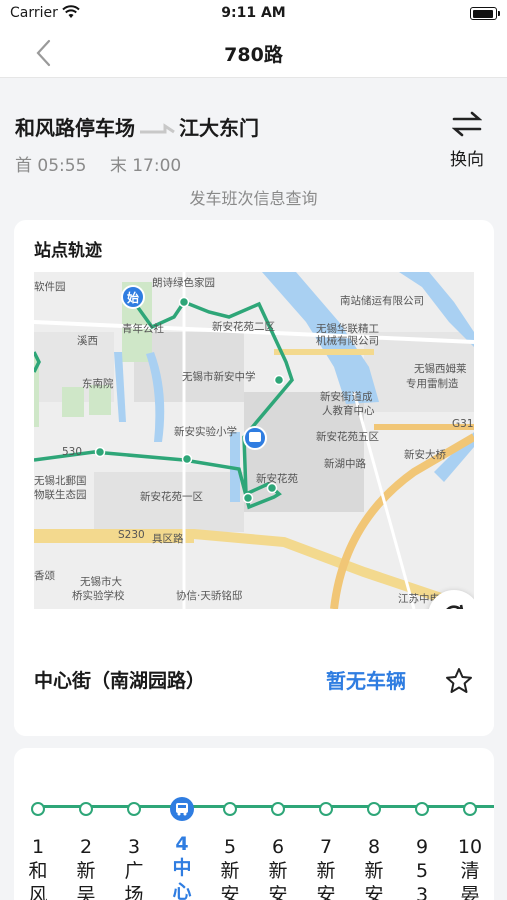 The width and height of the screenshot is (507, 900). Describe the element at coordinates (145, 166) in the screenshot. I see `last-bus-time: 末 17:00` at that location.